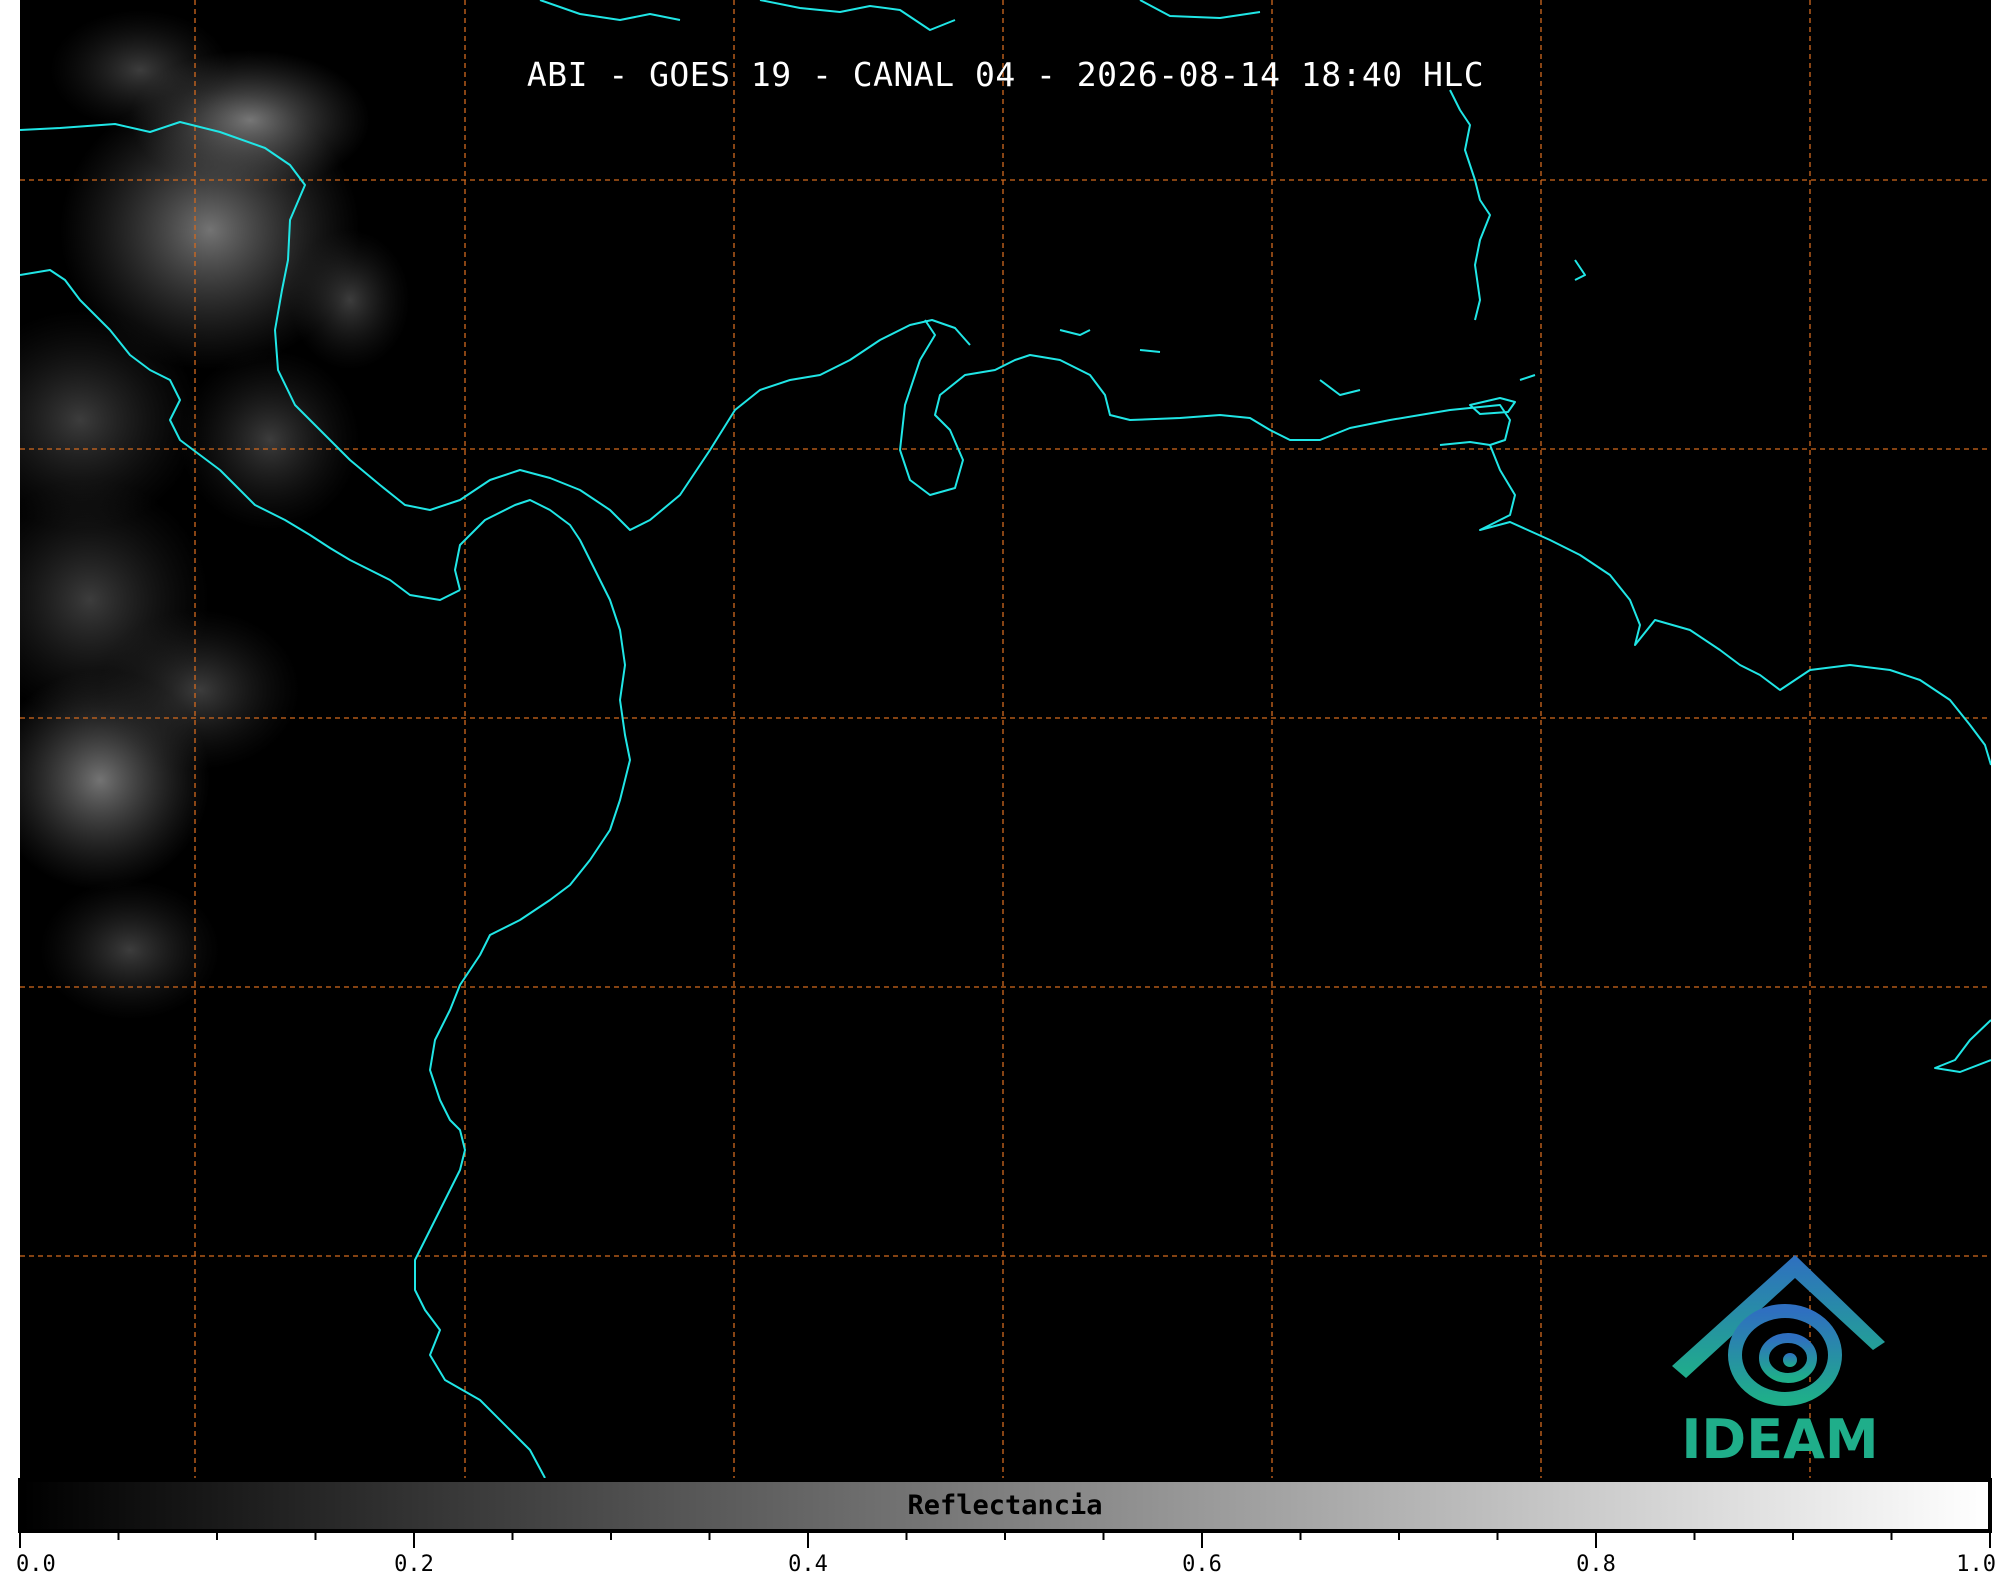  I want to click on tick-label: 0.2, so click(414, 1564).